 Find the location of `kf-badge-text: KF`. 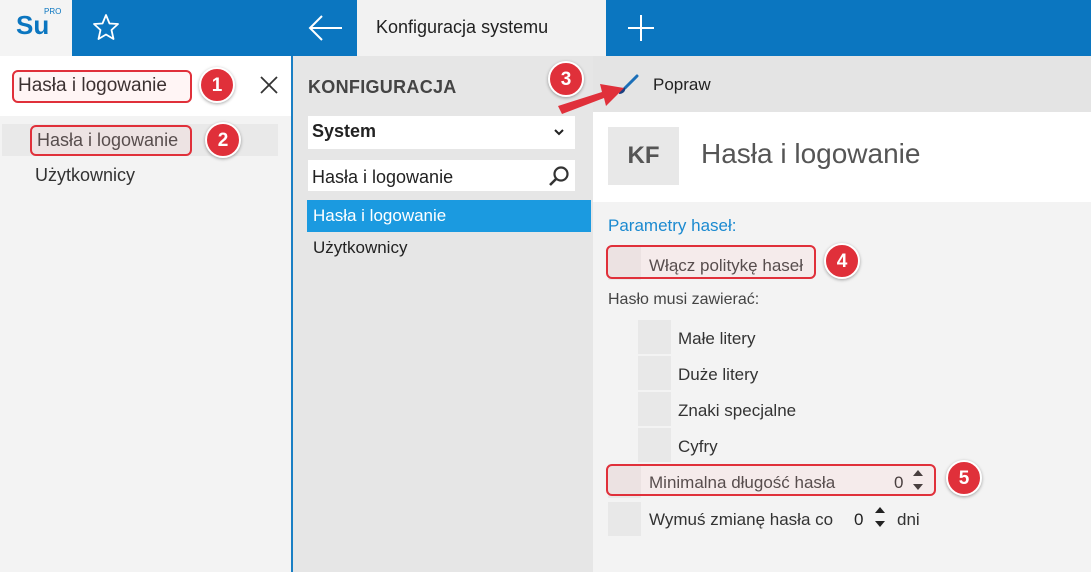

kf-badge-text: KF is located at coordinates (643, 155).